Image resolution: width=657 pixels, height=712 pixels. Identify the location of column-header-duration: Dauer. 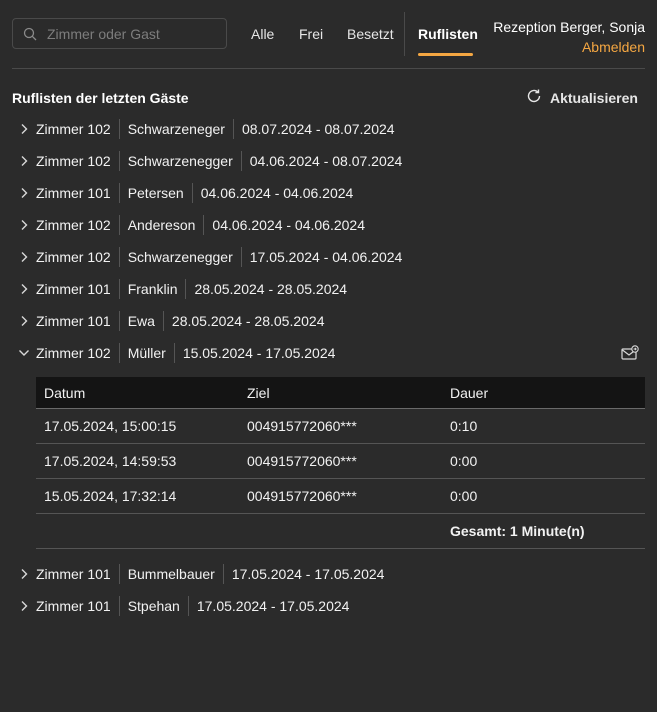
(469, 392).